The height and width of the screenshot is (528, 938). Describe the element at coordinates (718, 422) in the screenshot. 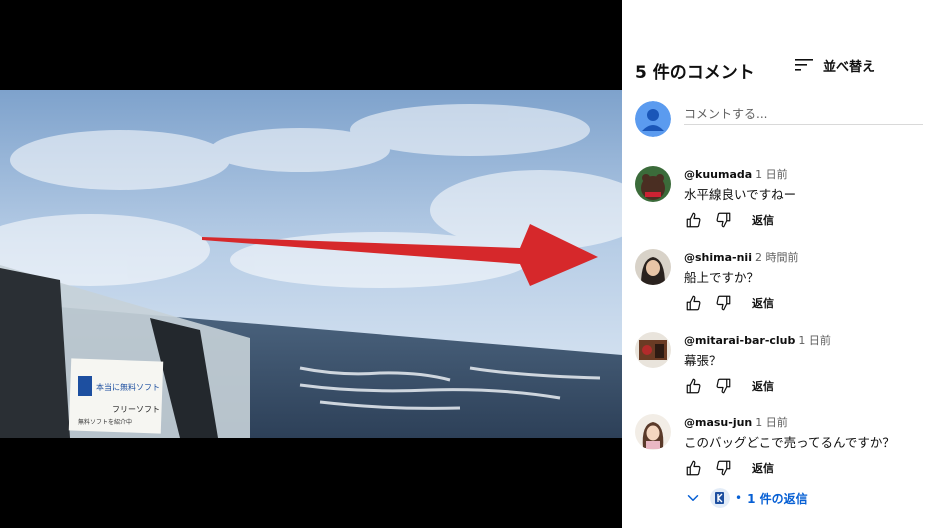

I see `comment-author: @masu-jun` at that location.